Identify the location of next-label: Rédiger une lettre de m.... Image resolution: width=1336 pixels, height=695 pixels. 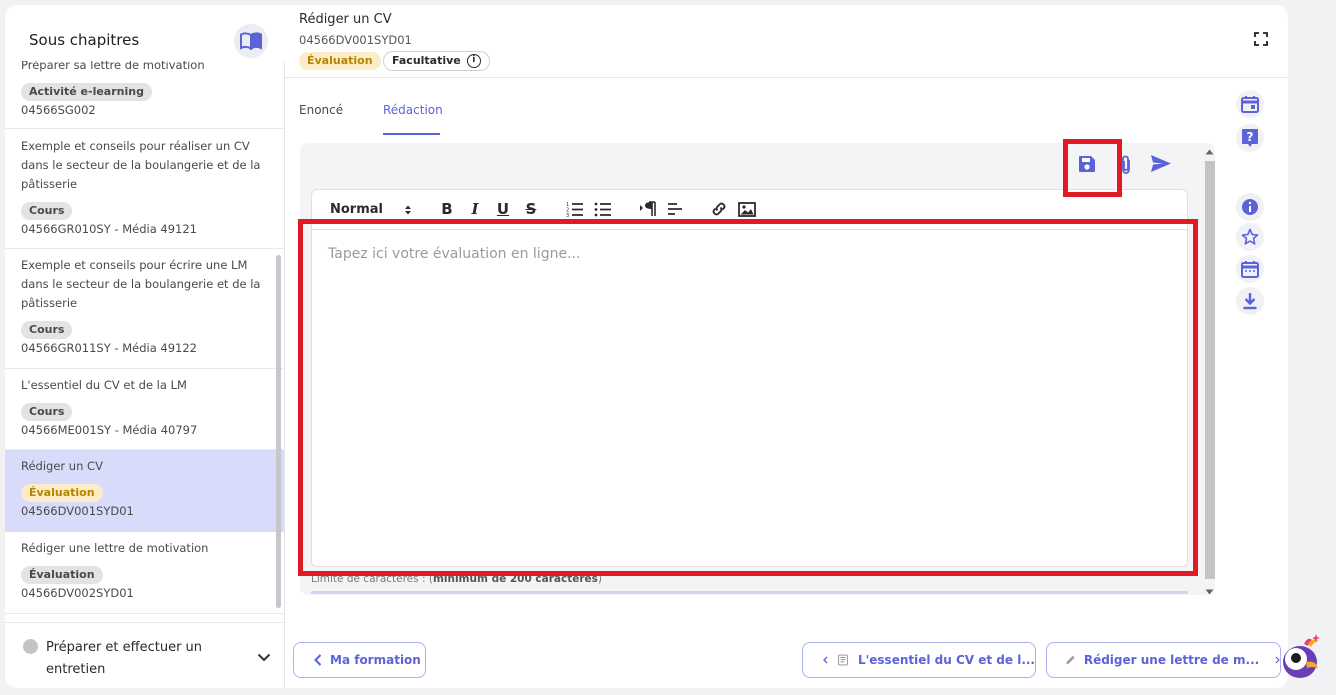
(1171, 660).